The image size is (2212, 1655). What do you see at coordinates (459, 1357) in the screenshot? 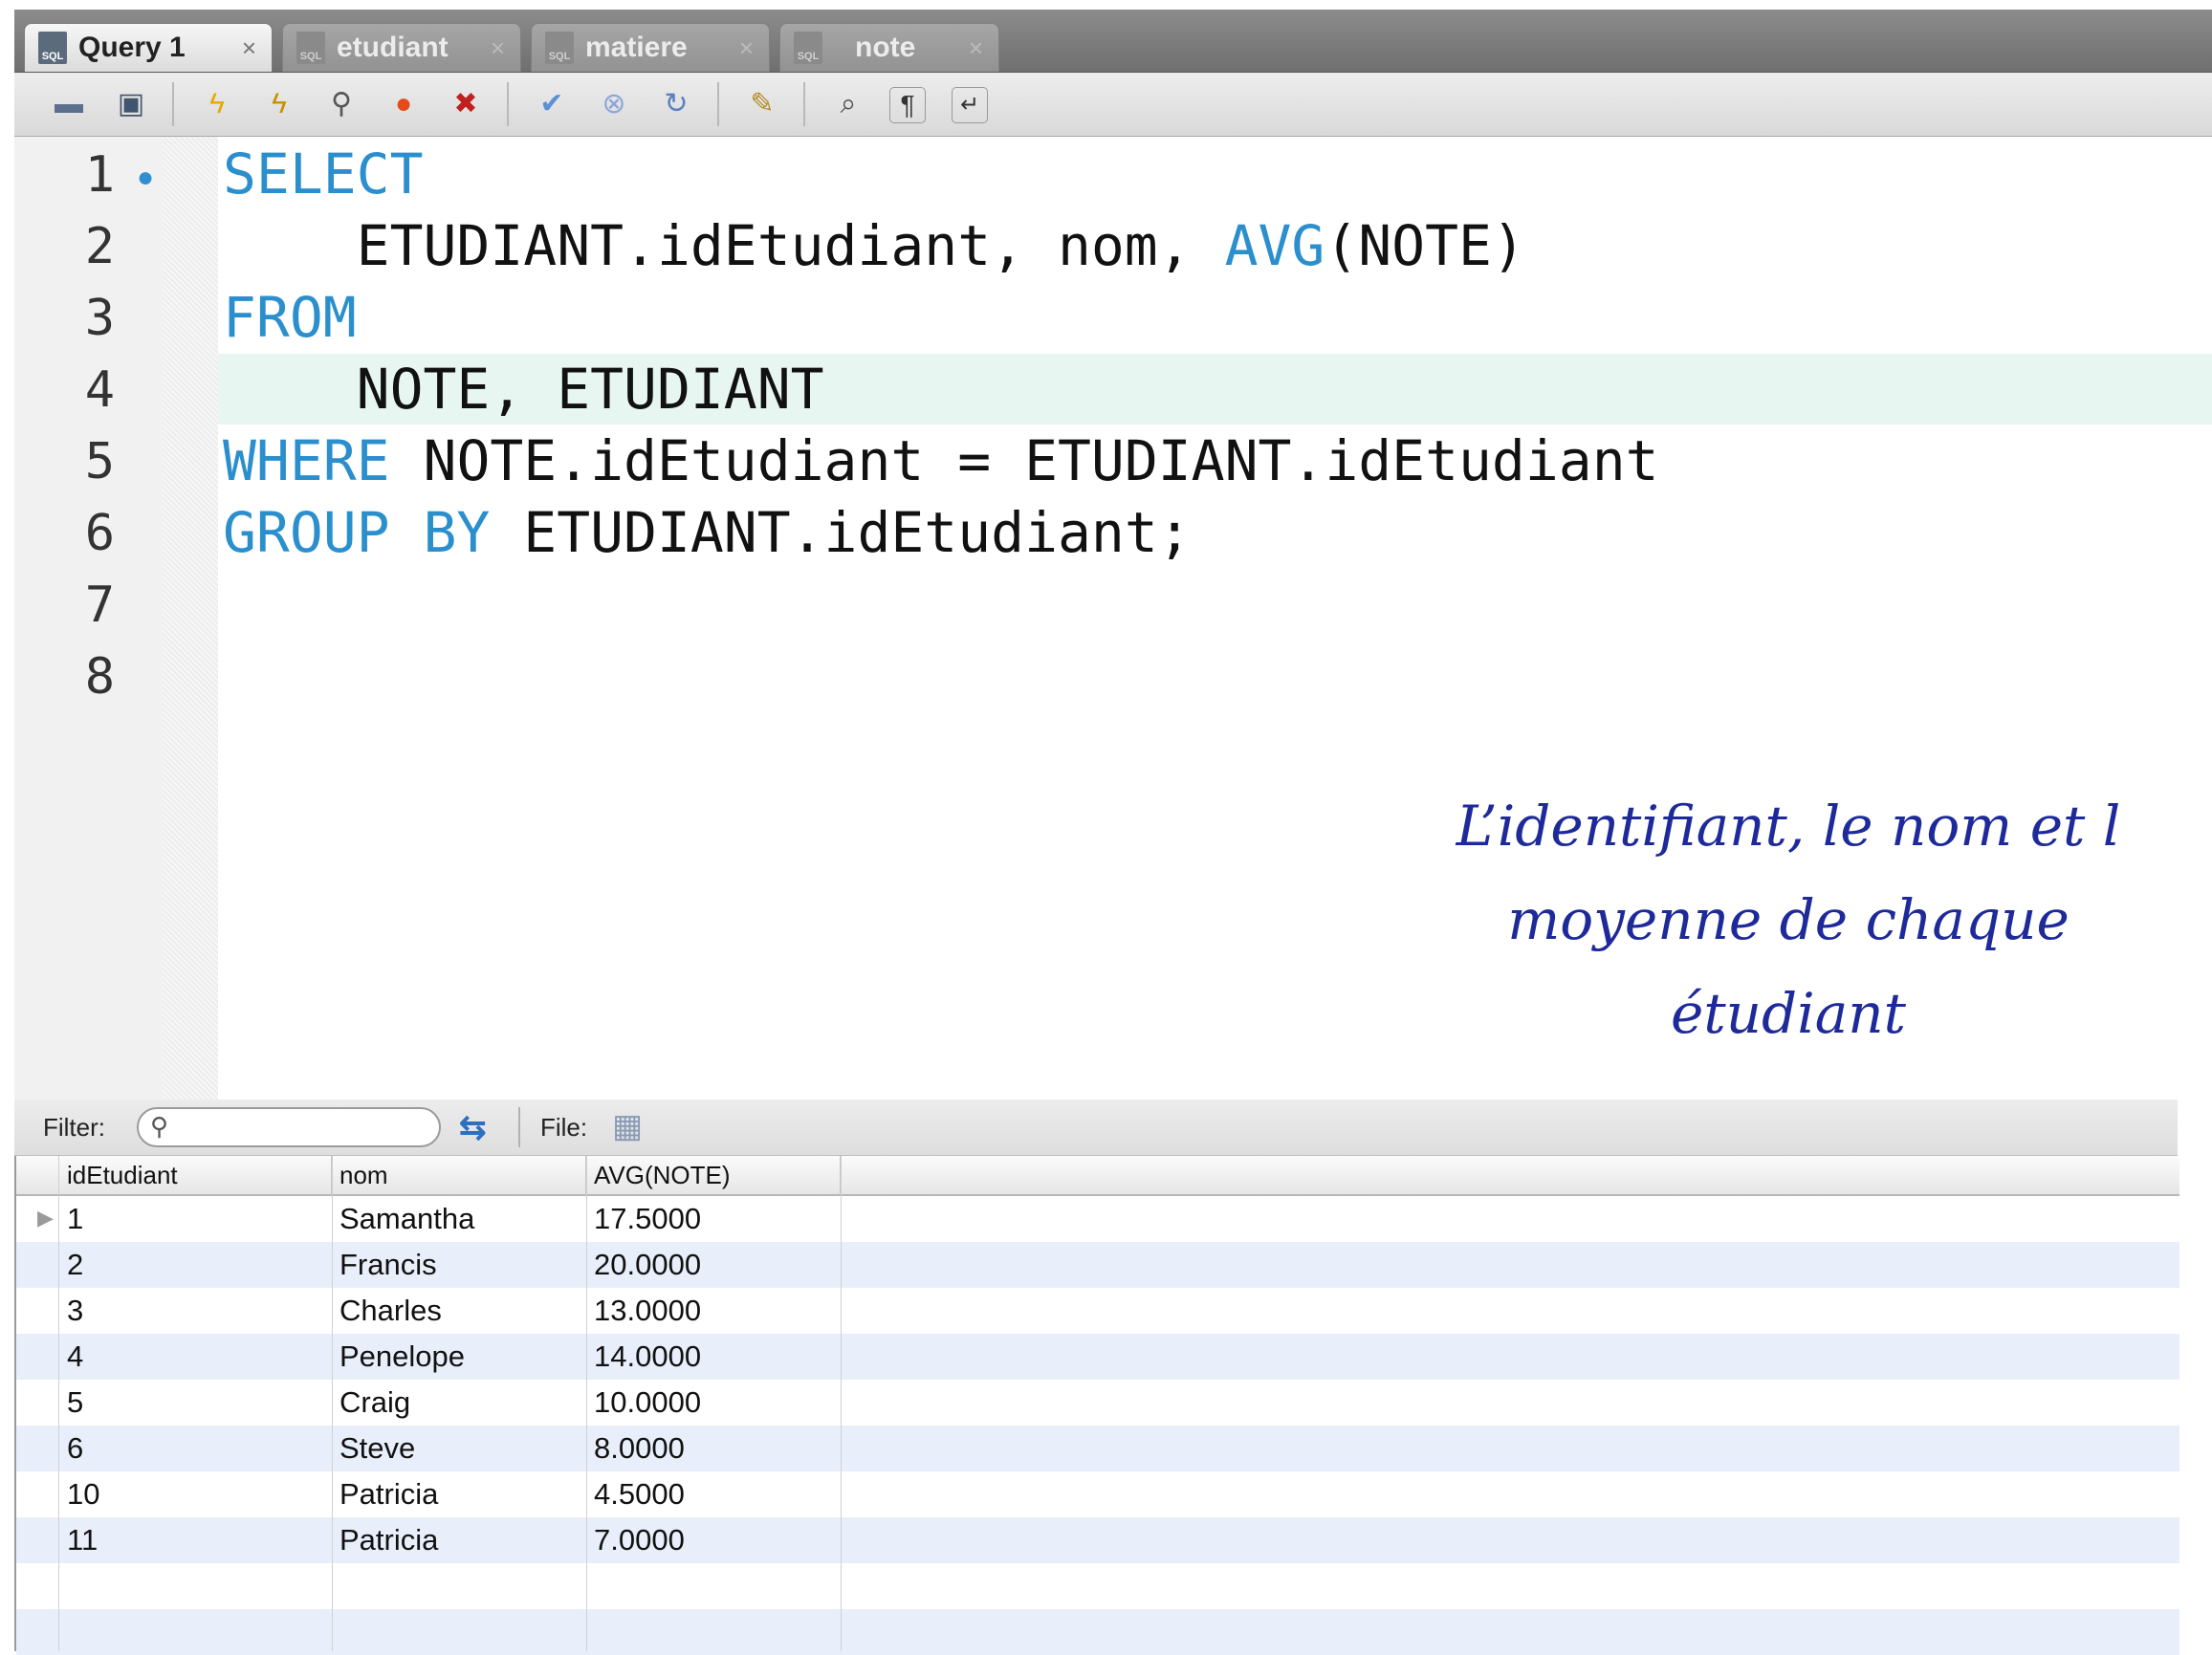
I see `table-cell: Penelope` at bounding box center [459, 1357].